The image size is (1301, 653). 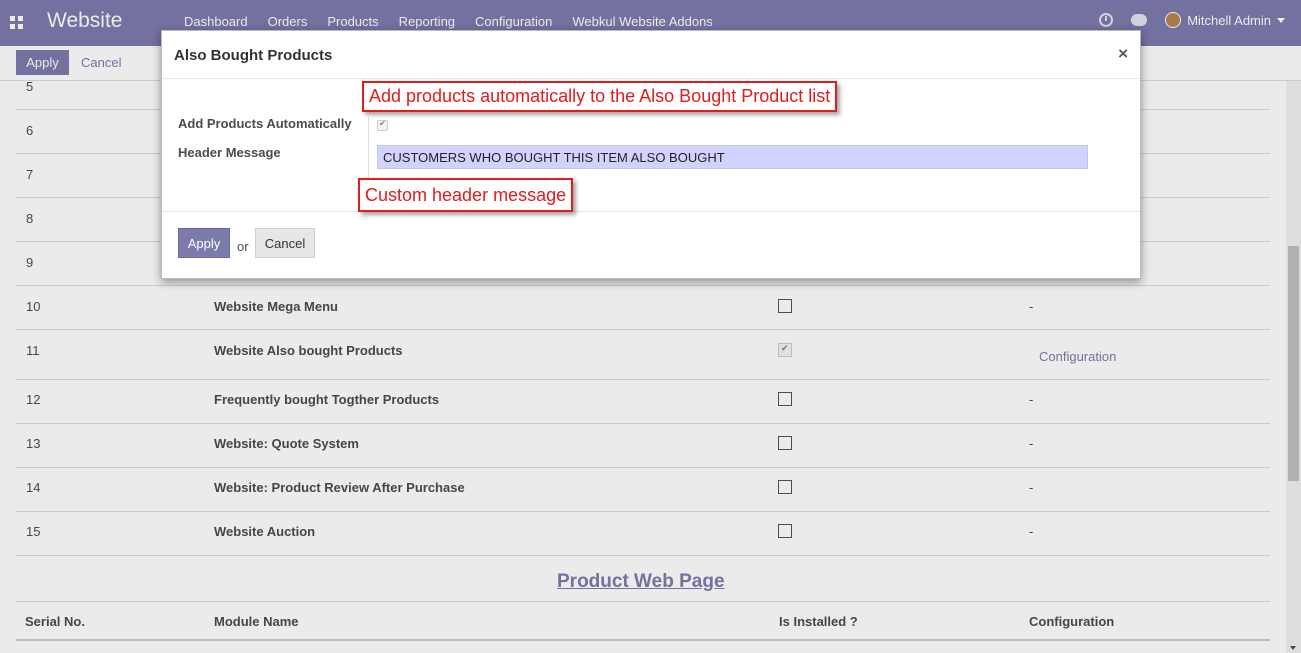 I want to click on dialog-header: Also Bought Products ×, so click(x=651, y=55).